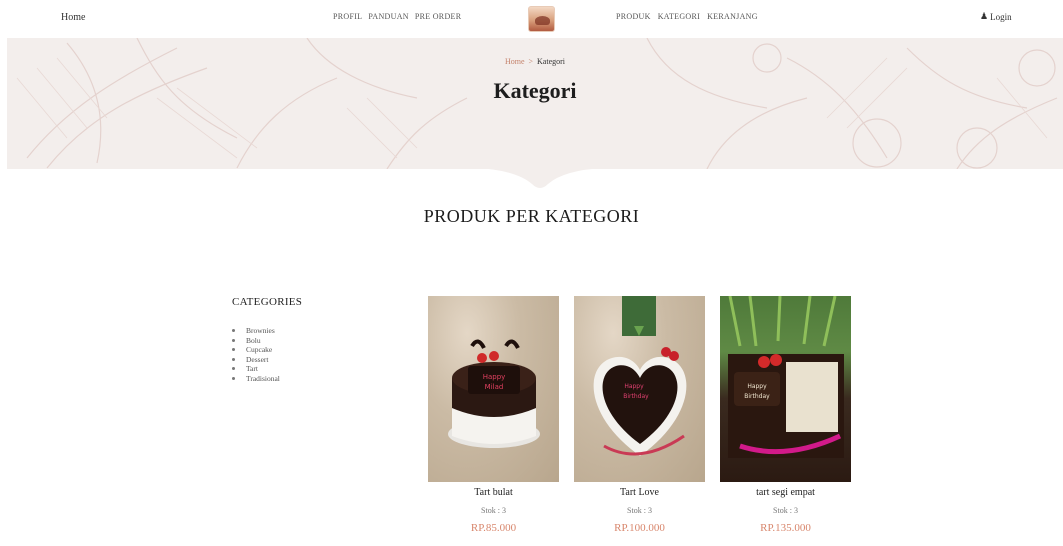 Image resolution: width=1063 pixels, height=546 pixels. Describe the element at coordinates (1001, 16) in the screenshot. I see `login-label: Login` at that location.